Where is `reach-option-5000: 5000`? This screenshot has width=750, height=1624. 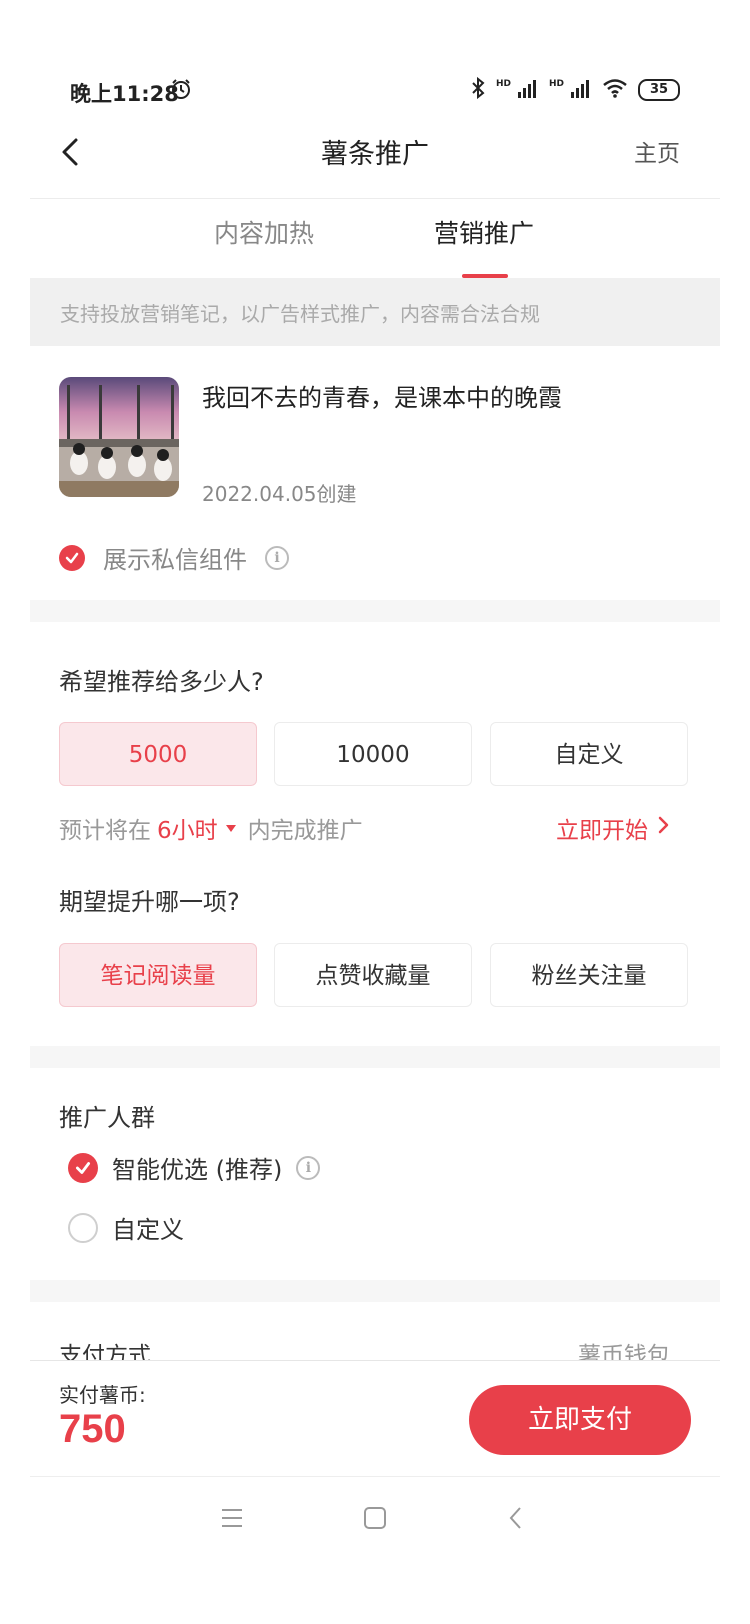
reach-option-5000: 5000 is located at coordinates (158, 754).